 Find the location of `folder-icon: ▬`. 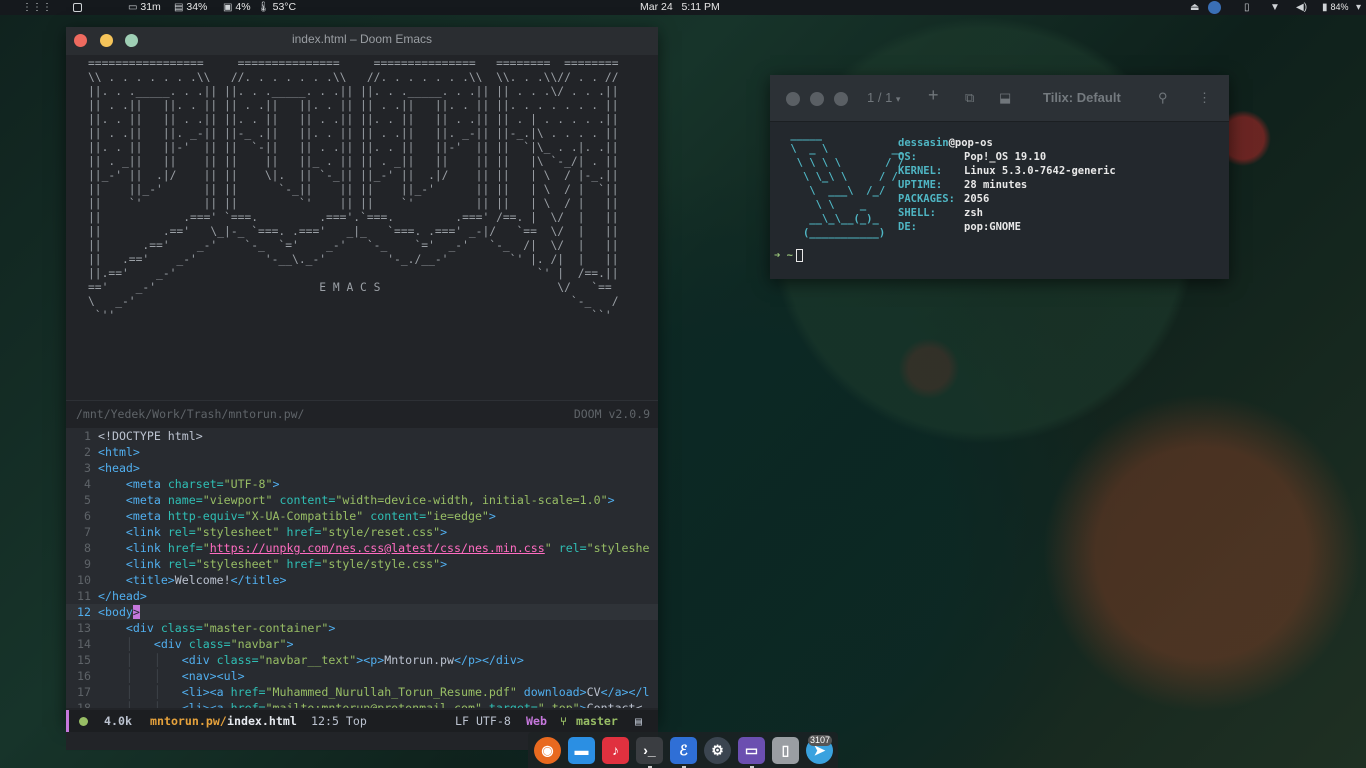

folder-icon: ▬ is located at coordinates (581, 750).